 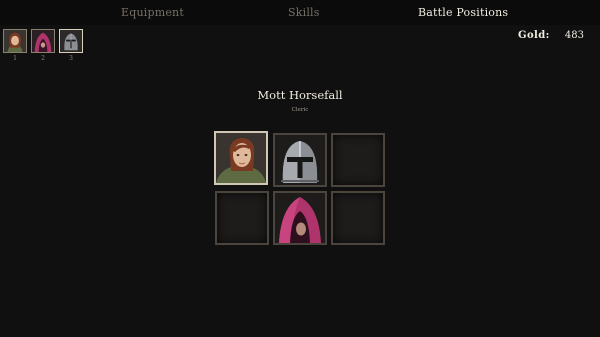 I want to click on top-navigation-bar: Equipment Skills Battle Positions, so click(x=300, y=12).